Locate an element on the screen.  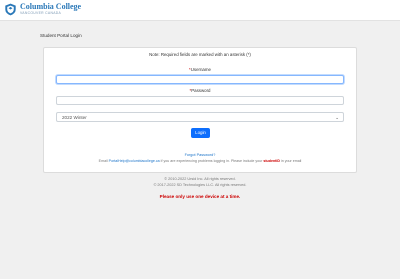
help-prefix: Email is located at coordinates (103, 161).